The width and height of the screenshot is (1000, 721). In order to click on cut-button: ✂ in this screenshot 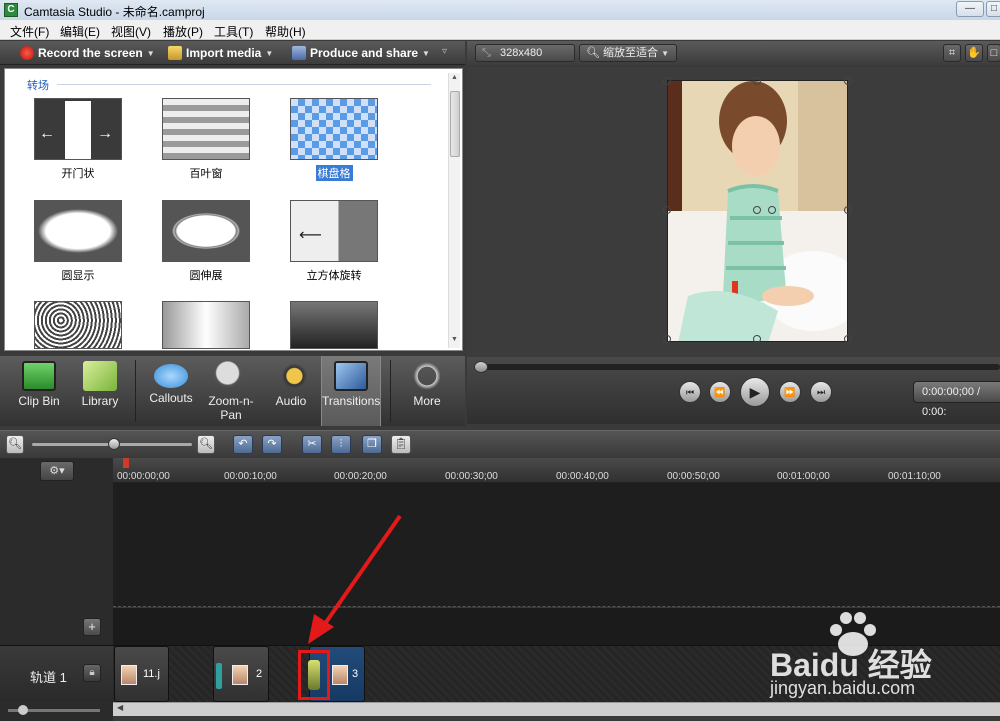, I will do `click(312, 444)`.